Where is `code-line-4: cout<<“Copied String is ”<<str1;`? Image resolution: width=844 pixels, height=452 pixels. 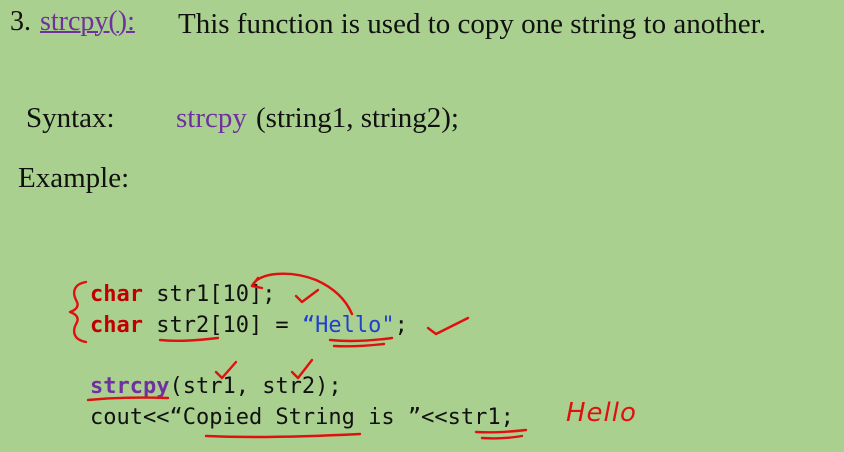
code-line-4: cout<<“Copied String is ”<<str1; is located at coordinates (302, 417).